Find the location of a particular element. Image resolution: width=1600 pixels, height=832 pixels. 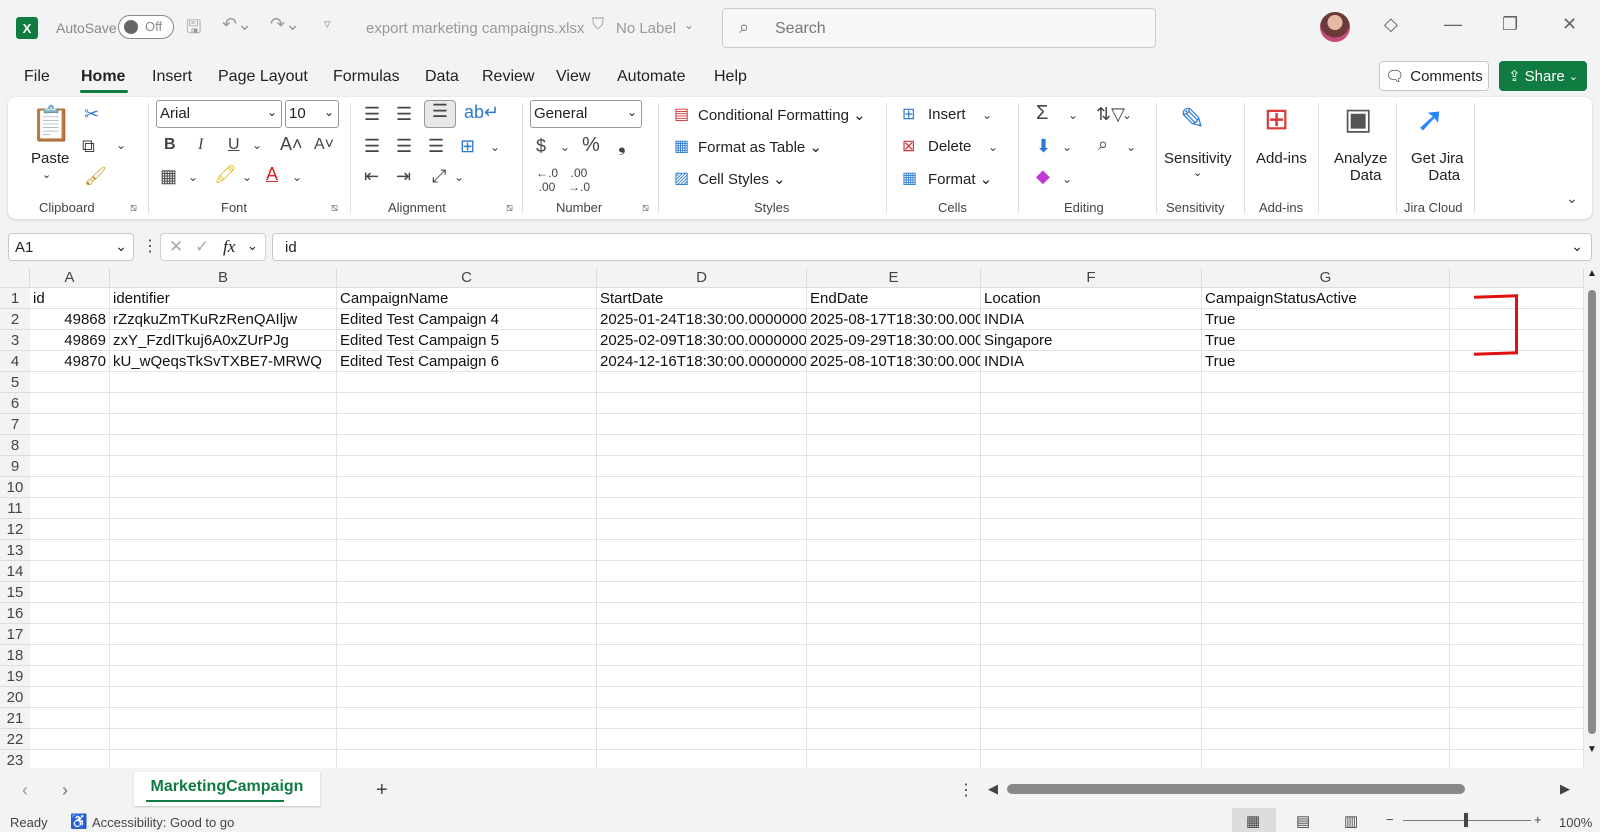

merge-chevron-icon: ⌄ is located at coordinates (495, 147).